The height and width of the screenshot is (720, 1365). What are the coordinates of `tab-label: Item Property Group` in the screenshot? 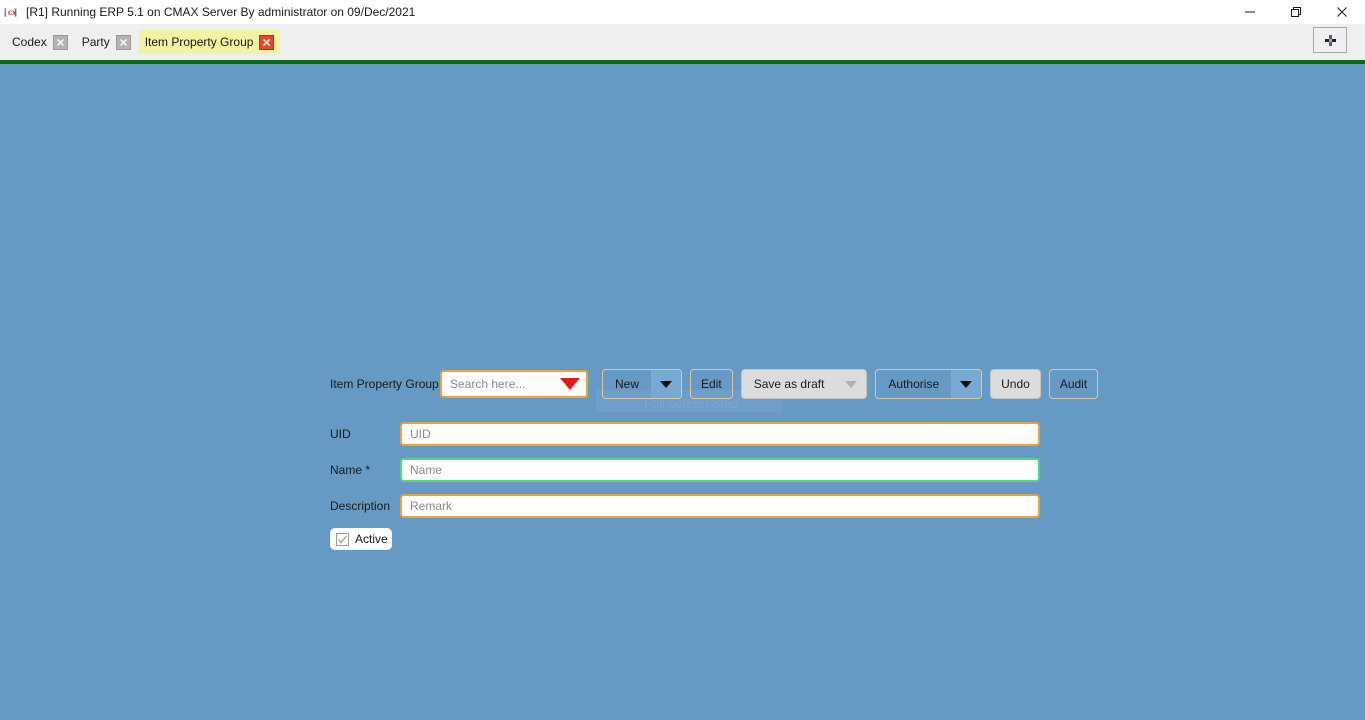 It's located at (199, 42).